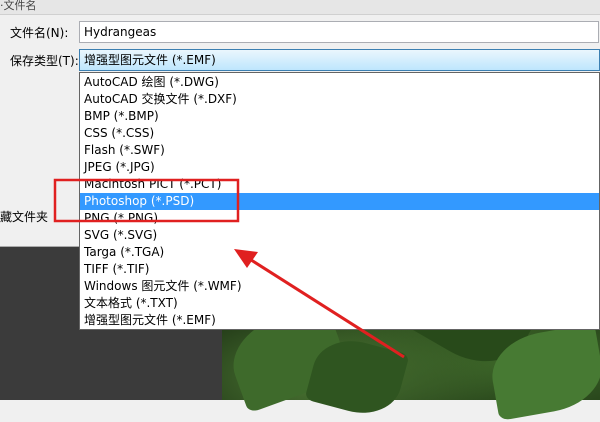  I want to click on filename-label: 文件名(N):, so click(39, 33).